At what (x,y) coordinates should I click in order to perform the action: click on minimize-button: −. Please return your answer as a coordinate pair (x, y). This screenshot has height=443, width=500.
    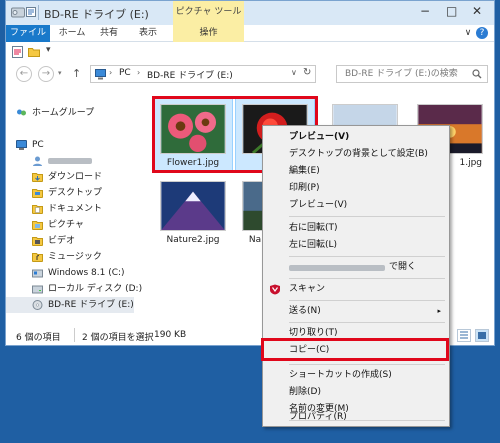
    Looking at the image, I should click on (425, 11).